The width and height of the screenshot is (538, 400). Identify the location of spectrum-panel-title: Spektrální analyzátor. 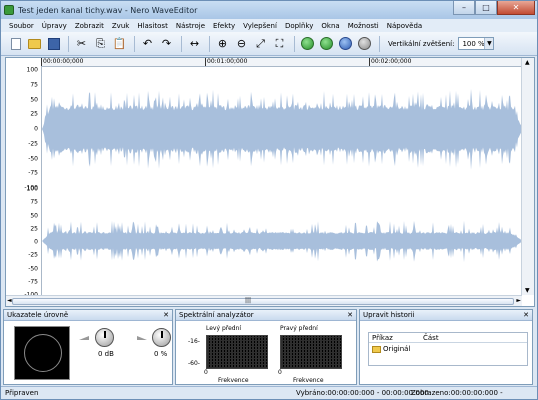
(216, 315).